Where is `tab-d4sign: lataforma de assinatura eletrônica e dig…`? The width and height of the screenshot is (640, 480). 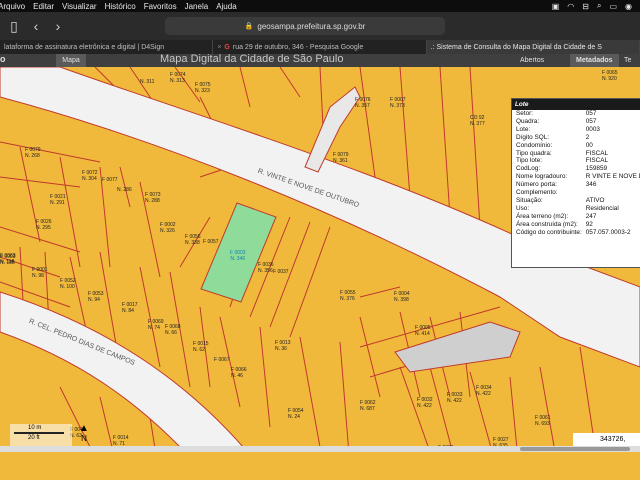
tab-d4sign: lataforma de assinatura eletrônica e dig… is located at coordinates (107, 47).